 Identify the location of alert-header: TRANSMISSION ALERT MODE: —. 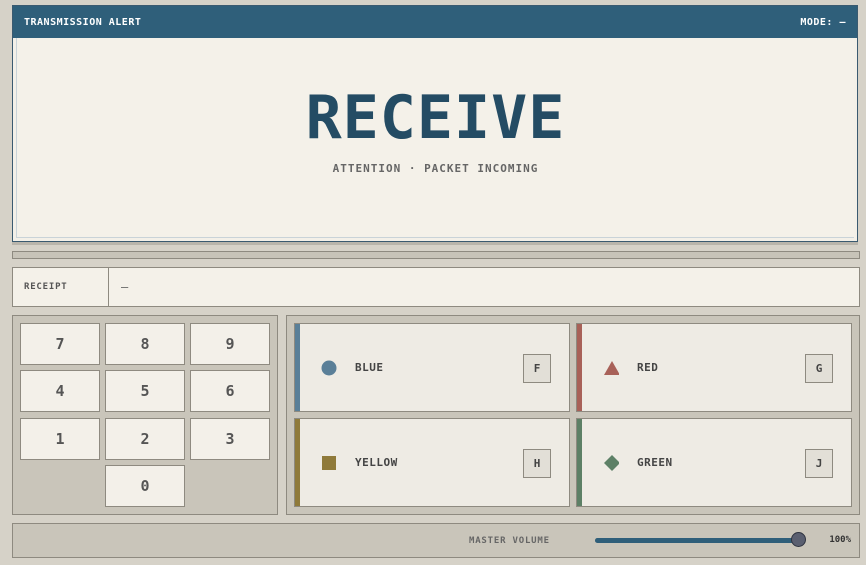
(435, 22).